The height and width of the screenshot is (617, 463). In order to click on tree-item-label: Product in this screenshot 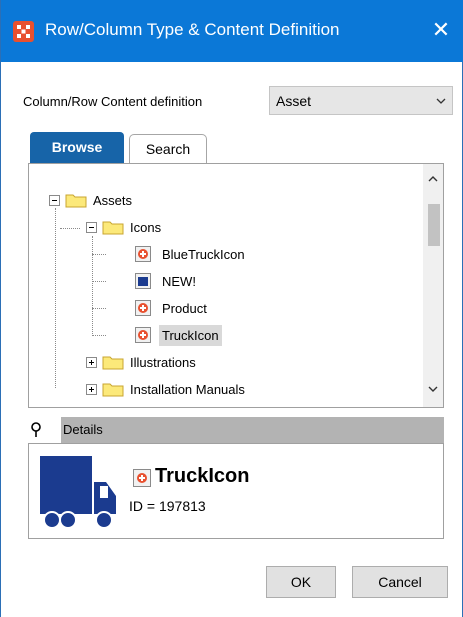, I will do `click(184, 308)`.